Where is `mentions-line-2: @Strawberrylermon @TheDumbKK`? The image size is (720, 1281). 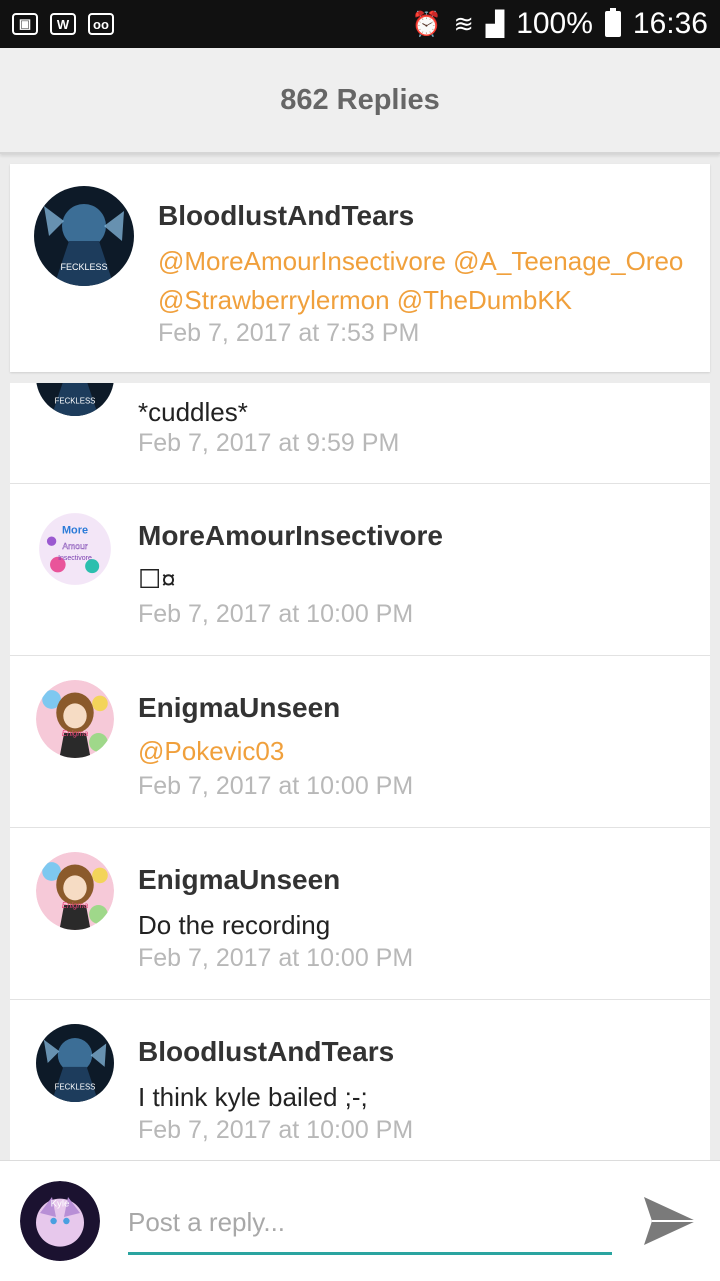
mentions-line-2: @Strawberrylermon @TheDumbKK is located at coordinates (365, 300).